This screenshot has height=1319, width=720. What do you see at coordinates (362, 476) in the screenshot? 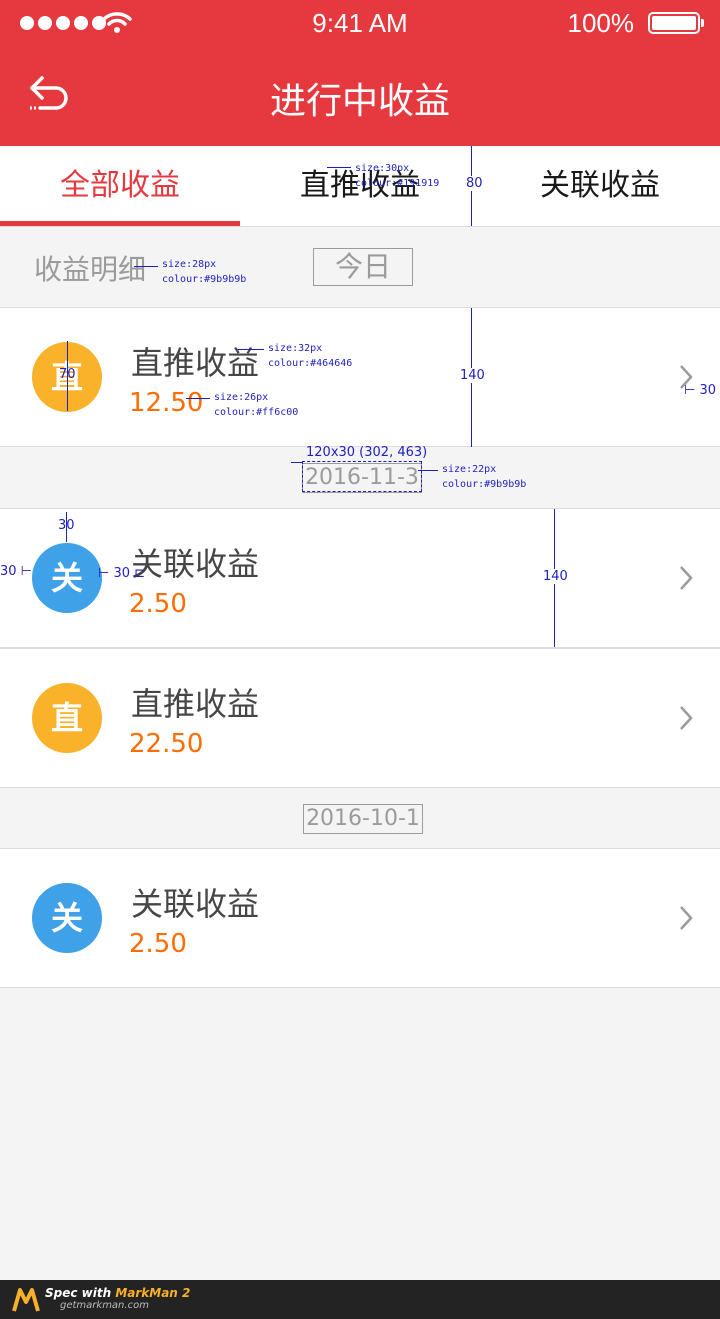
I see `annotation-box` at bounding box center [362, 476].